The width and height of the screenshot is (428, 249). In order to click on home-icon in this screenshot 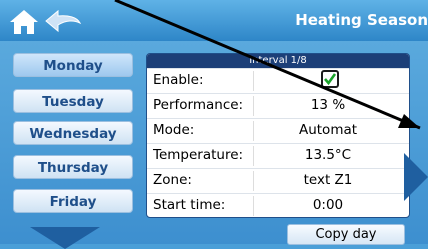, I will do `click(24, 22)`.